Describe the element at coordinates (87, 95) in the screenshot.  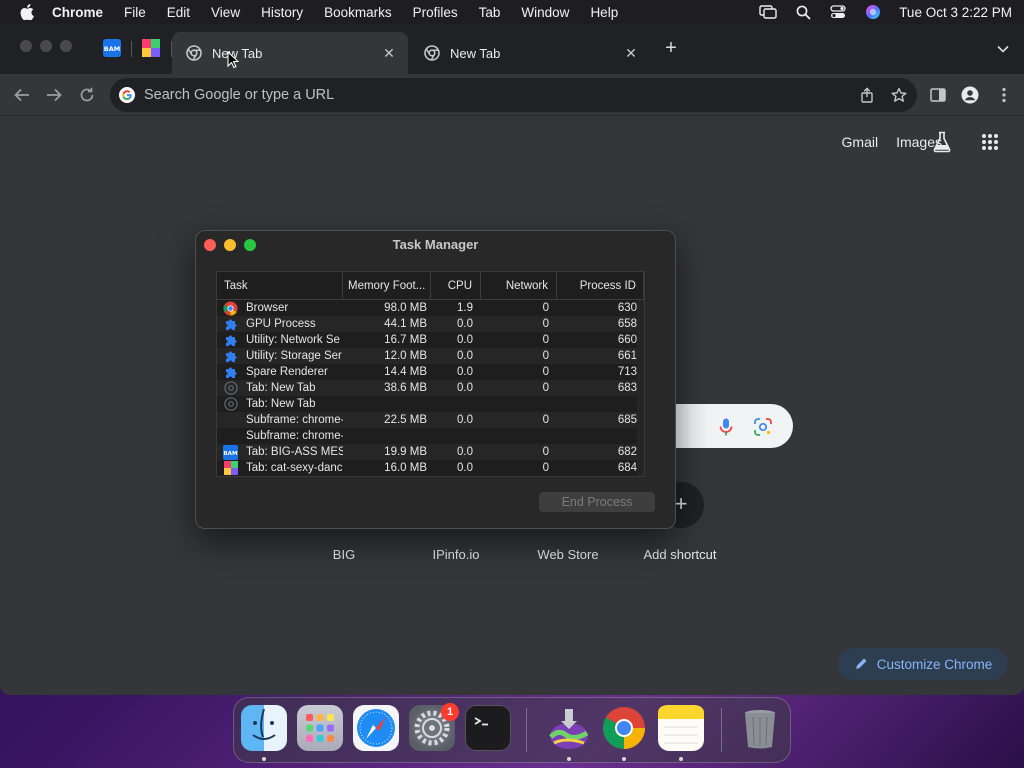
I see `reload-icon` at that location.